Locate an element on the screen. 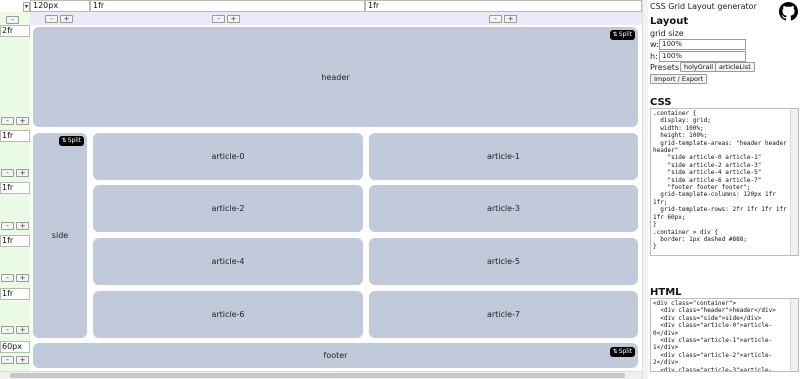 The image size is (800, 379). column-size-input-0: 120px is located at coordinates (60, 6).